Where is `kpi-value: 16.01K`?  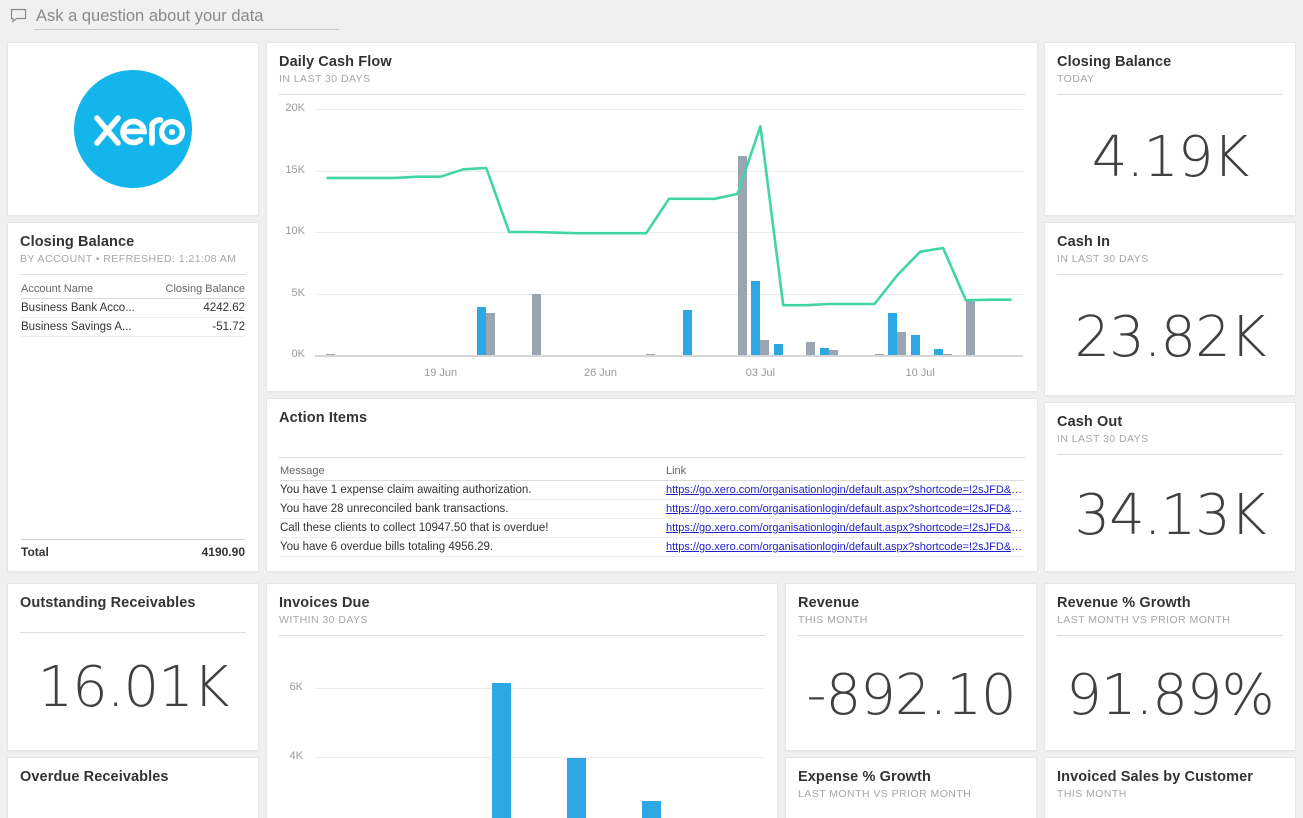
kpi-value: 16.01K is located at coordinates (132, 688).